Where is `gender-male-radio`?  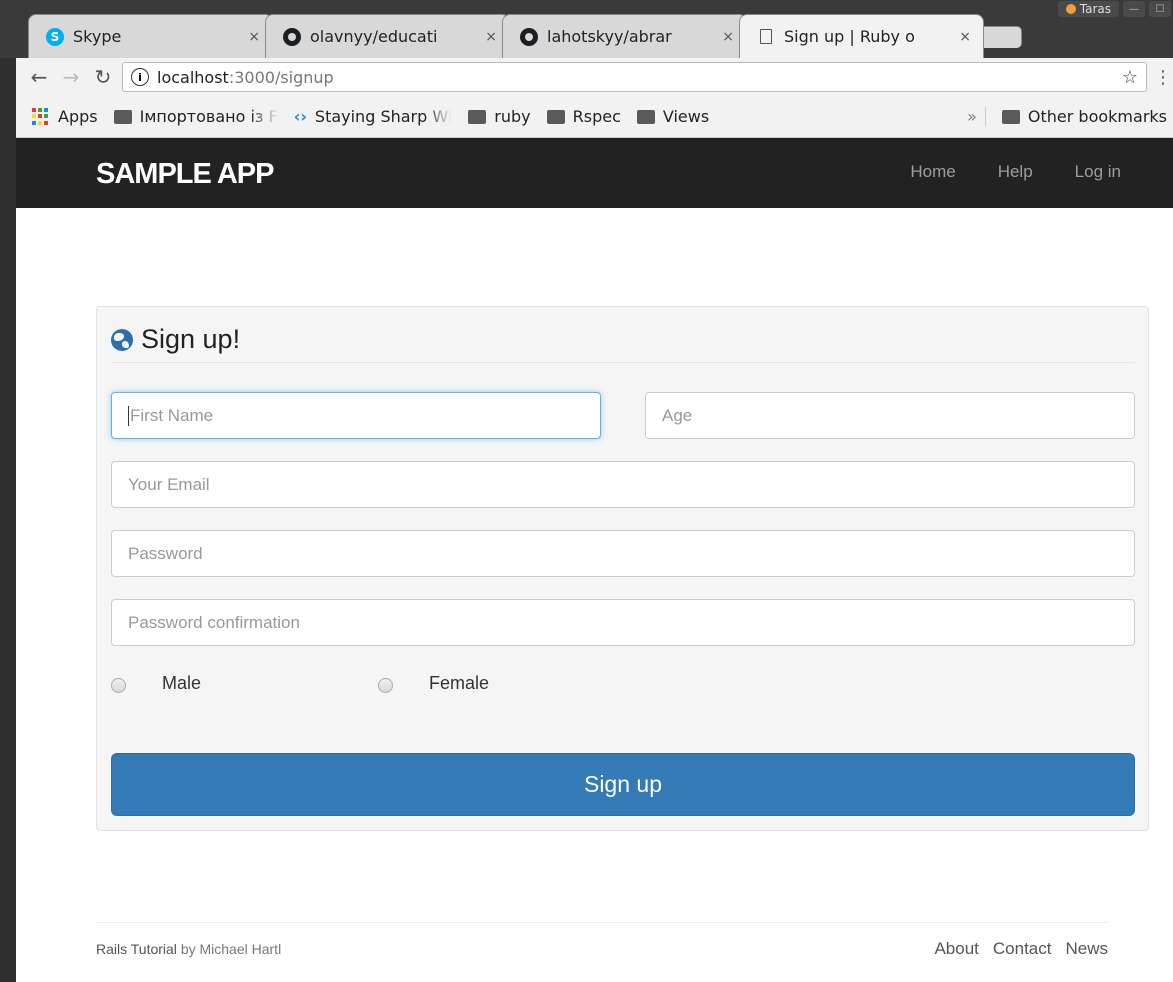
gender-male-radio is located at coordinates (118, 685).